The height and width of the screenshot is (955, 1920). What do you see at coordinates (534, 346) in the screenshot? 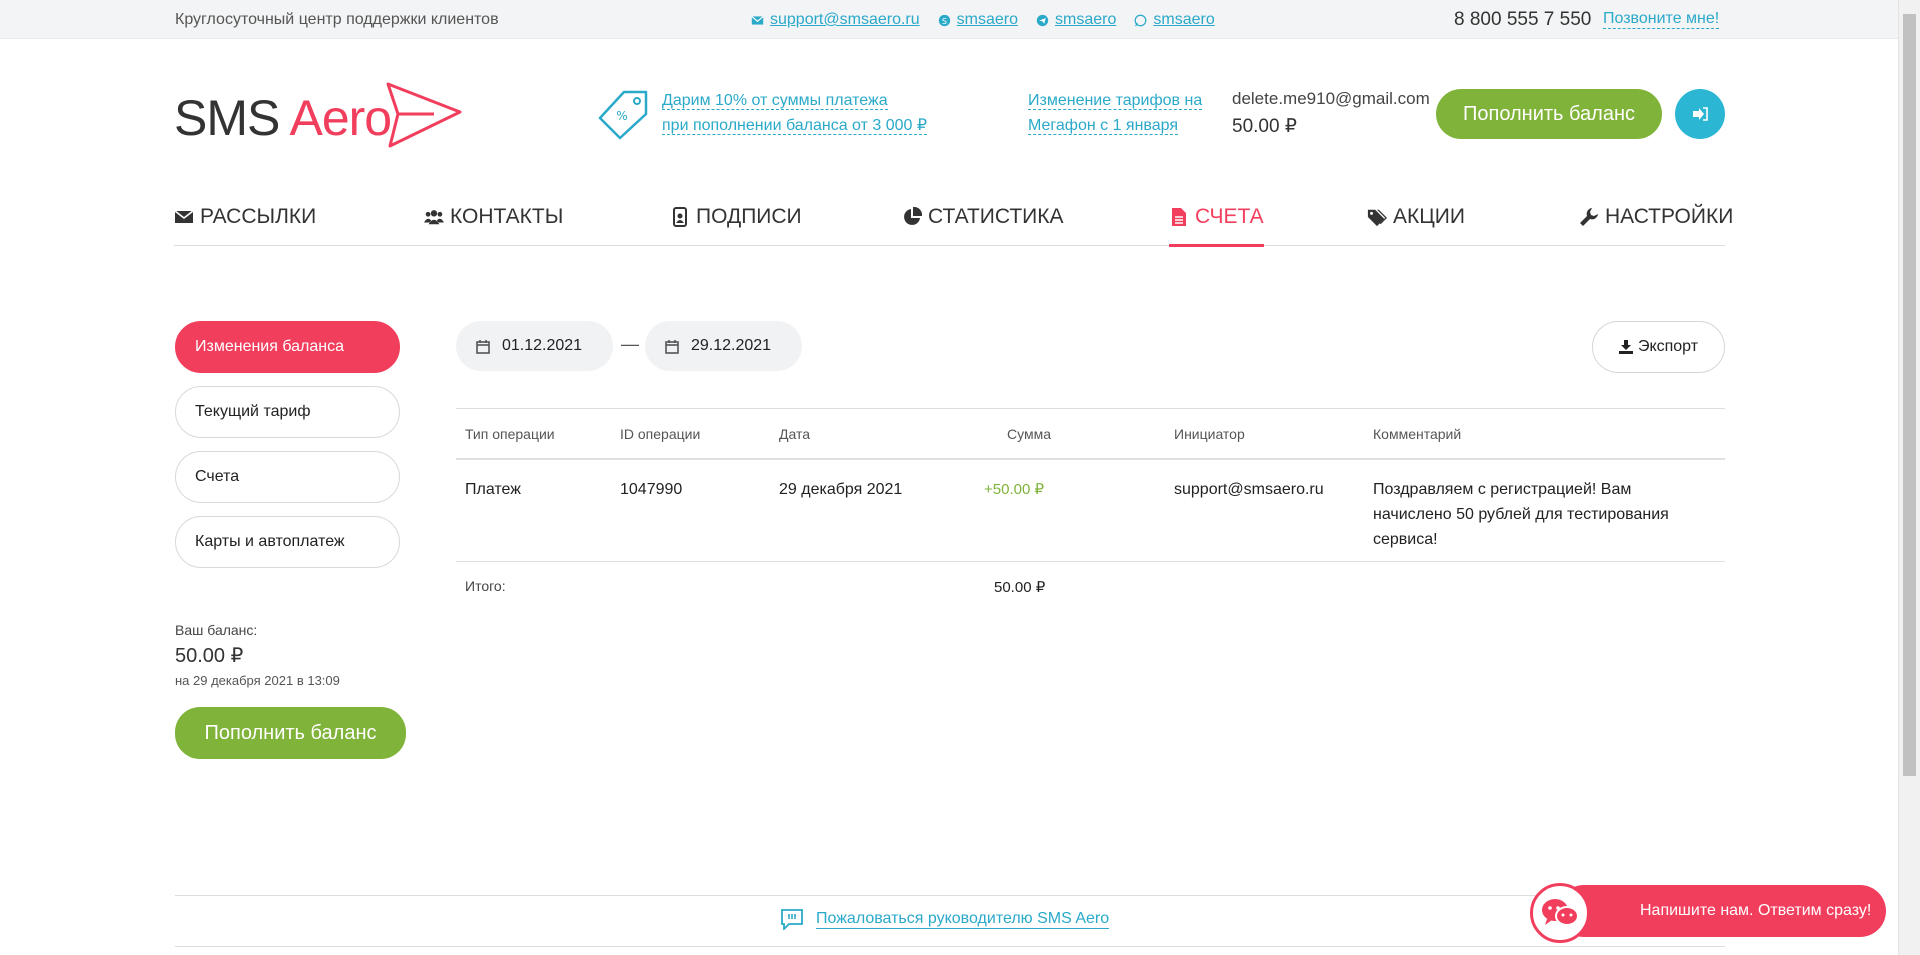
I see `date-from-field: 01.12.2021` at bounding box center [534, 346].